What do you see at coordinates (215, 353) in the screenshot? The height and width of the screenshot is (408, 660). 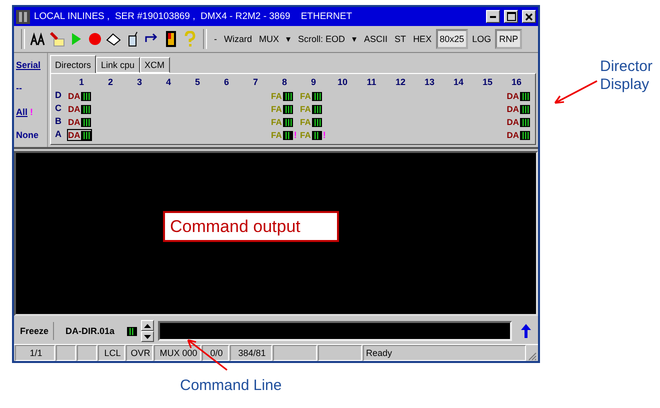 I see `status-panel: 0/0` at bounding box center [215, 353].